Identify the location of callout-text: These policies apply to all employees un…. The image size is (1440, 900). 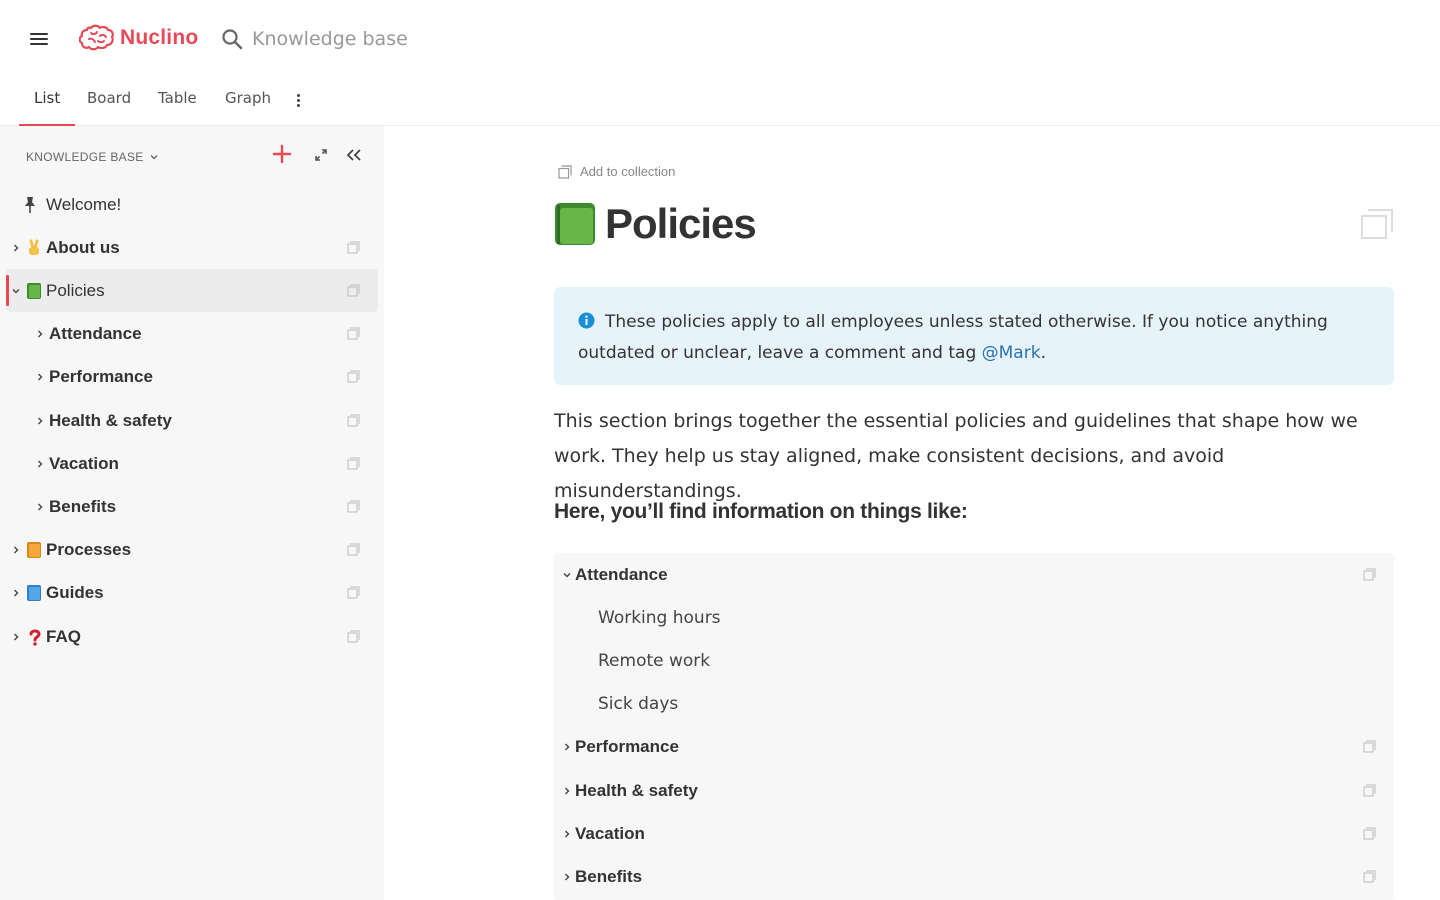
(953, 337).